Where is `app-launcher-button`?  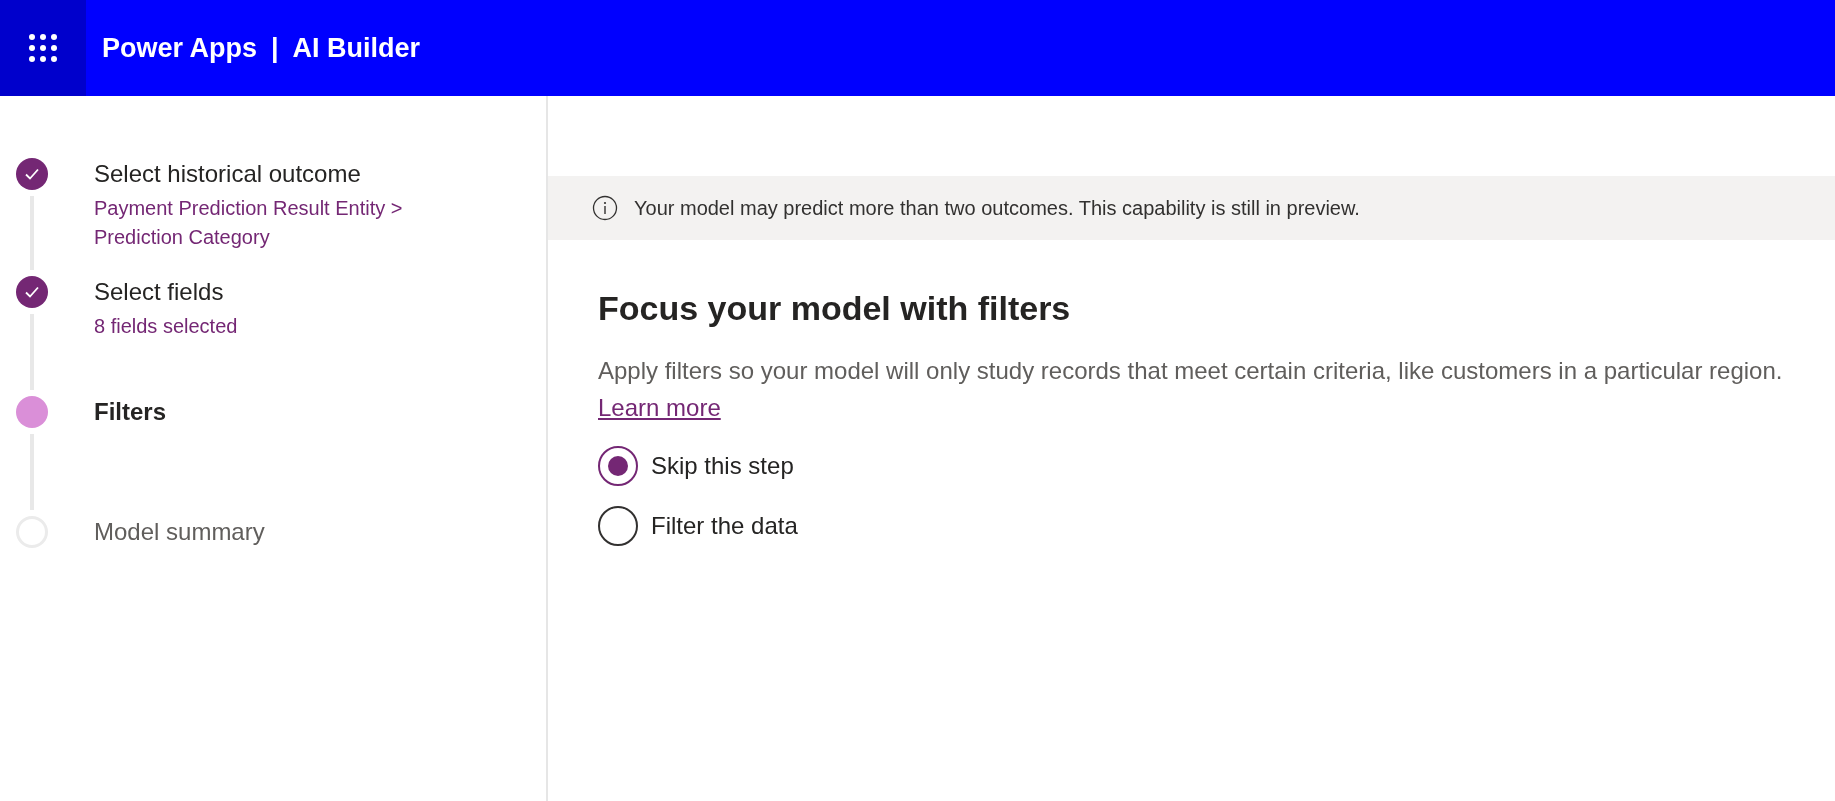 app-launcher-button is located at coordinates (43, 48).